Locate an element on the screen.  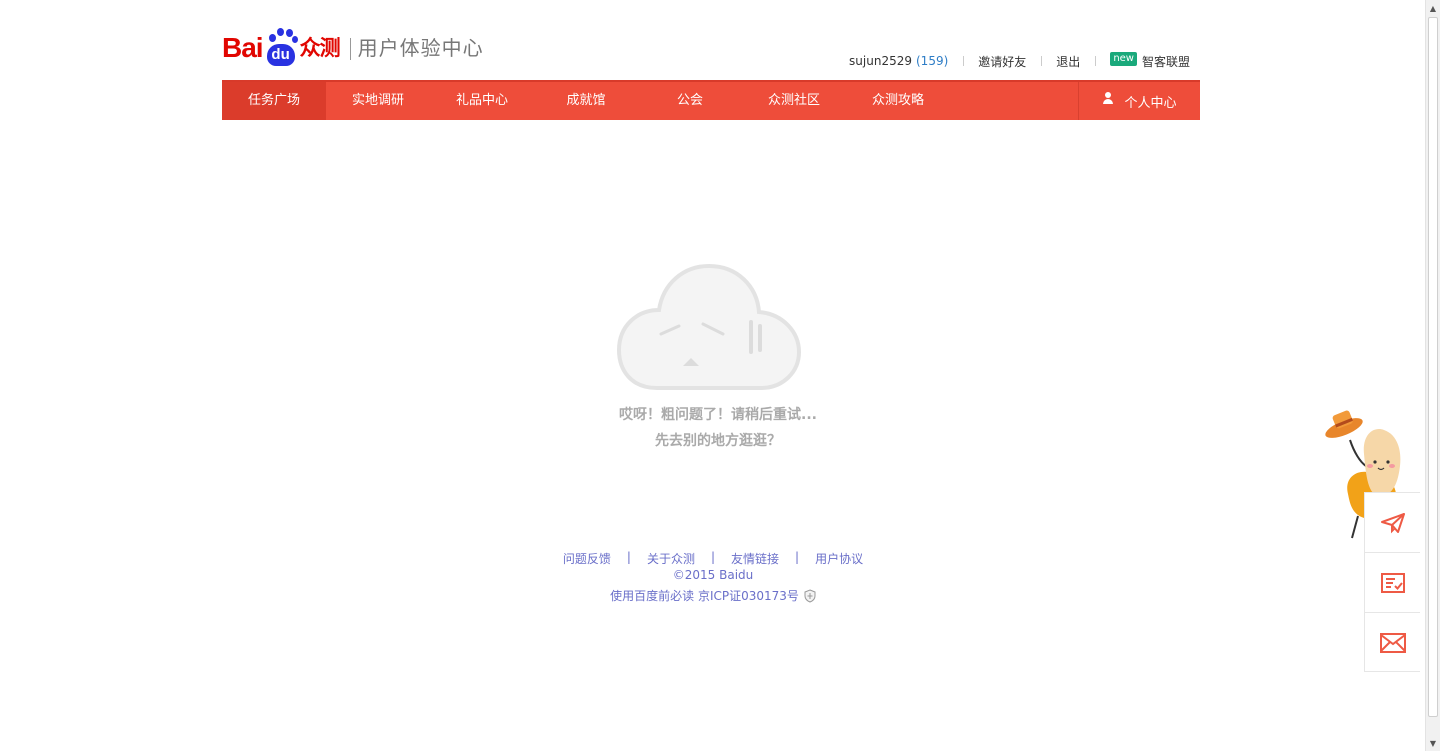
baidu-zhongce-logo: Bai du 众测 用户体验中心 is located at coordinates (353, 46).